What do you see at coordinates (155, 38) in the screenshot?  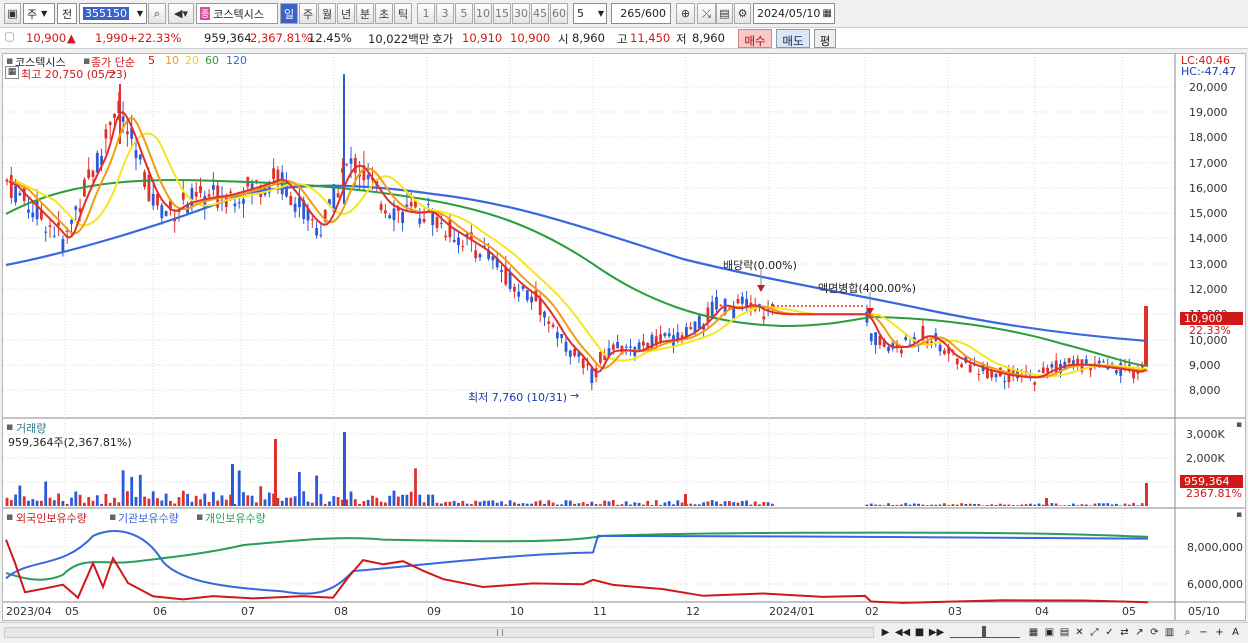 I see `price-change-pct: +22.33%` at bounding box center [155, 38].